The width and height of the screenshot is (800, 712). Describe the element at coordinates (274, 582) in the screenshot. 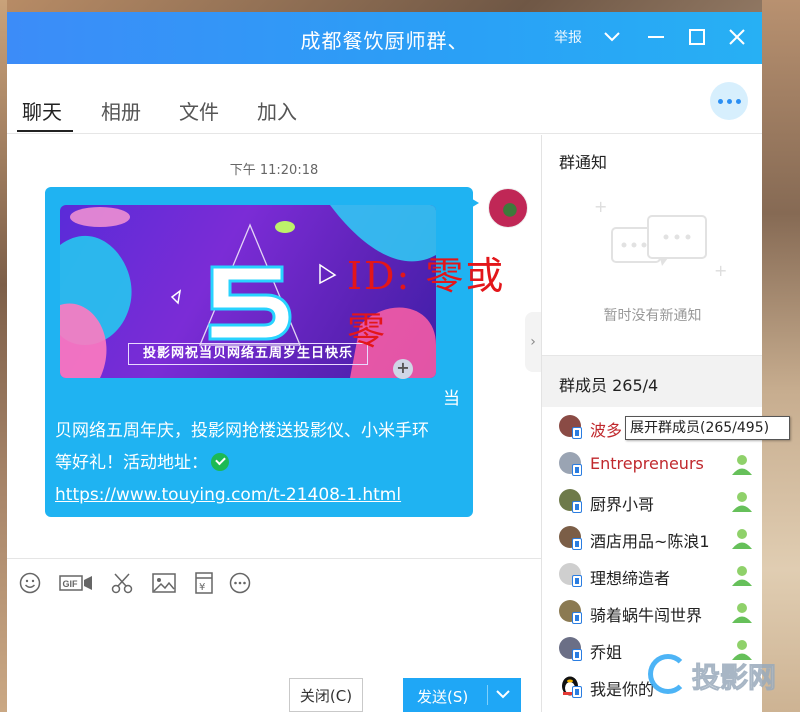

I see `input-toolbar: GIF ¥` at that location.